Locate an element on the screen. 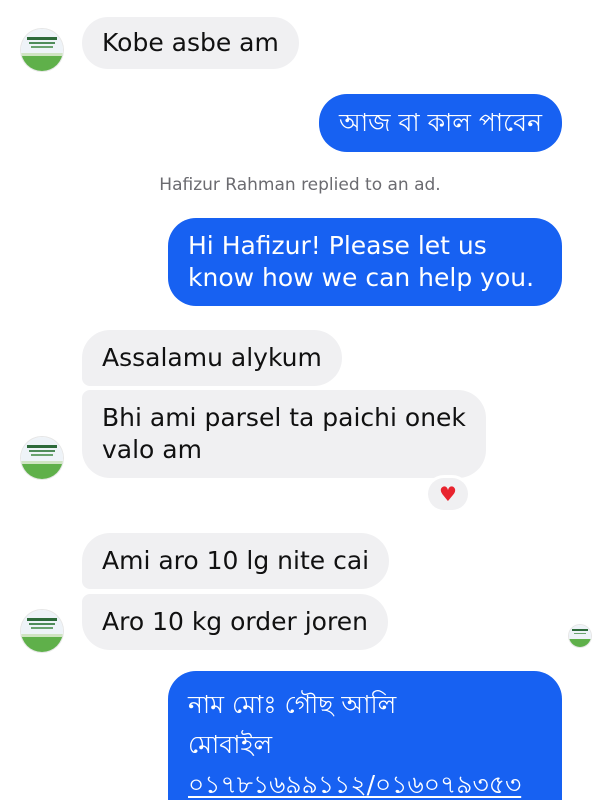 Image resolution: width=600 pixels, height=800 pixels. message-bubble-outgoing: আজ বা কাল পাবেন is located at coordinates (440, 123).